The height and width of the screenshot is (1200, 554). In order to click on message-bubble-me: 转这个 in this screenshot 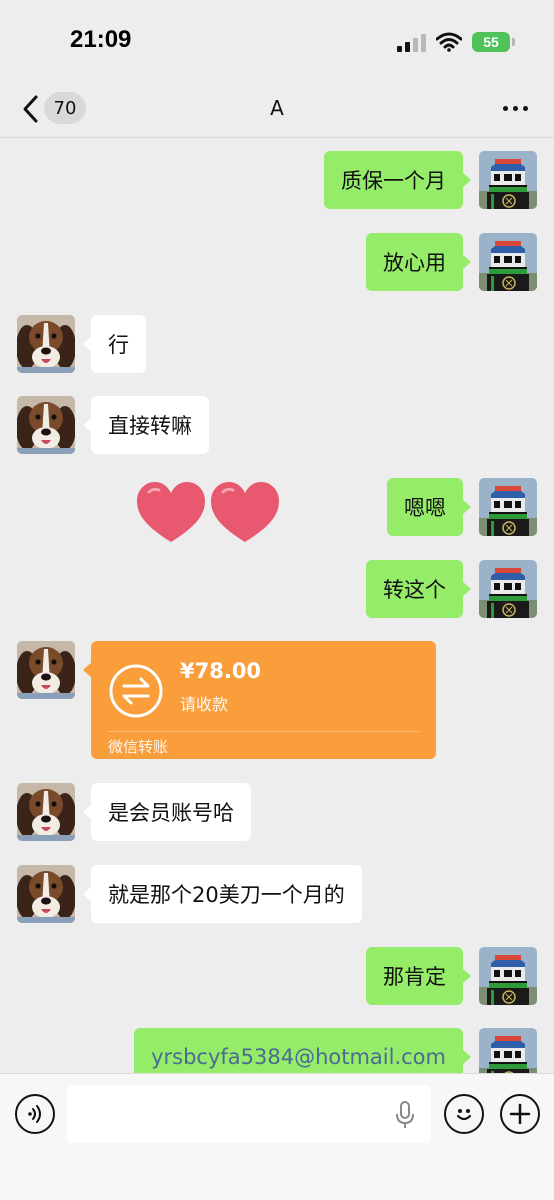, I will do `click(418, 589)`.